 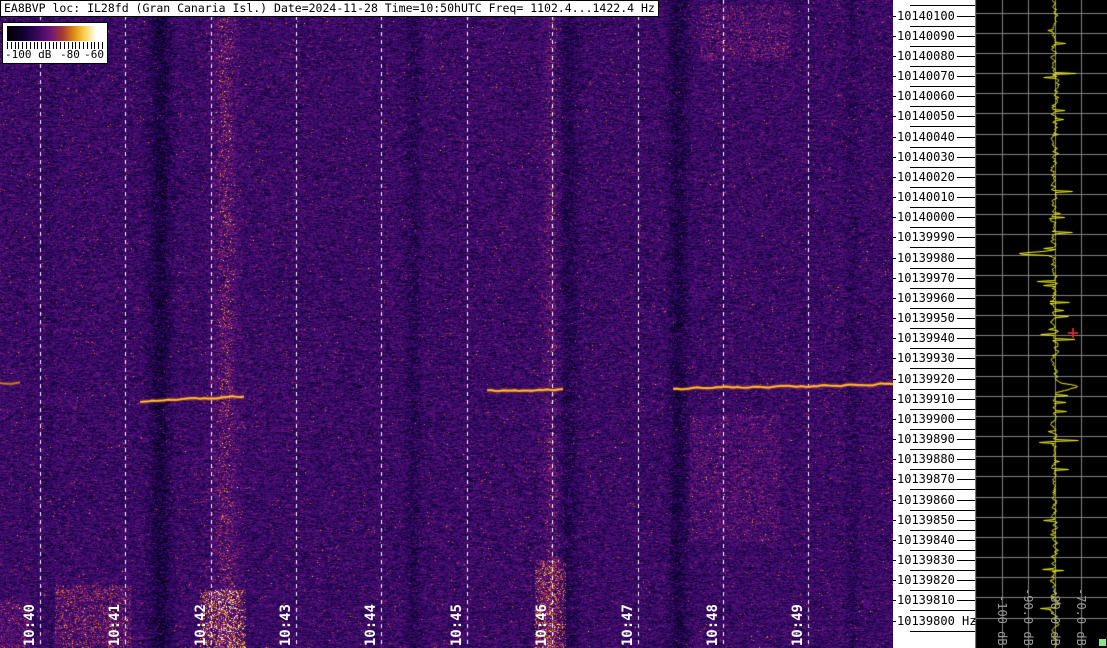 What do you see at coordinates (542, 624) in the screenshot?
I see `time-tick-label: 10:46` at bounding box center [542, 624].